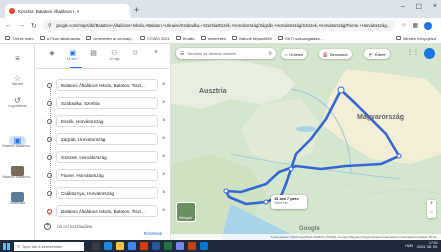 This screenshot has height=252, width=441. What do you see at coordinates (431, 204) in the screenshot?
I see `zoom-in-button: +` at bounding box center [431, 204].